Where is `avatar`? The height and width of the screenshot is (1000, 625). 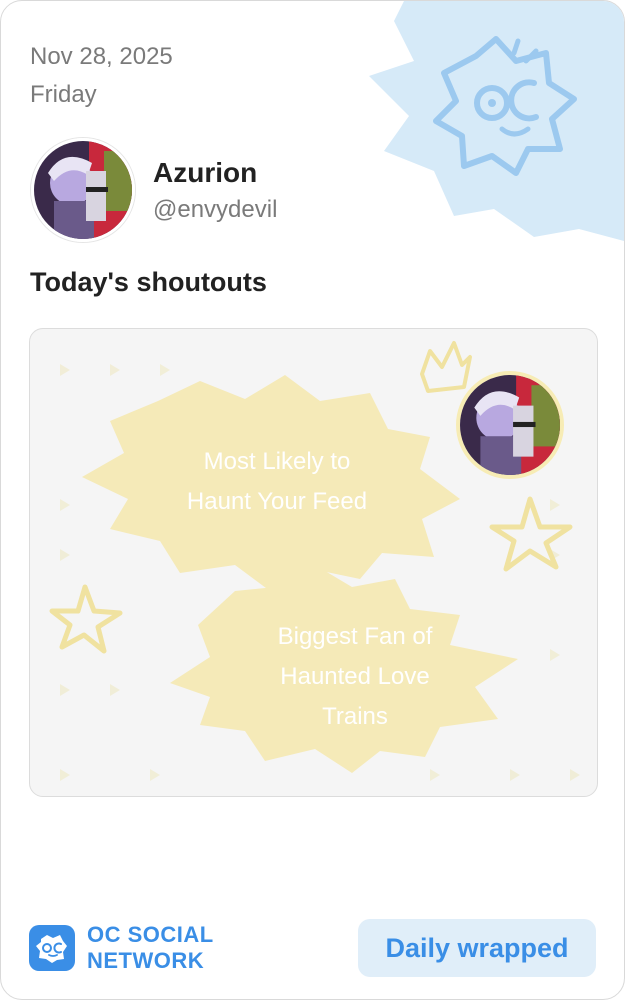
avatar is located at coordinates (83, 190).